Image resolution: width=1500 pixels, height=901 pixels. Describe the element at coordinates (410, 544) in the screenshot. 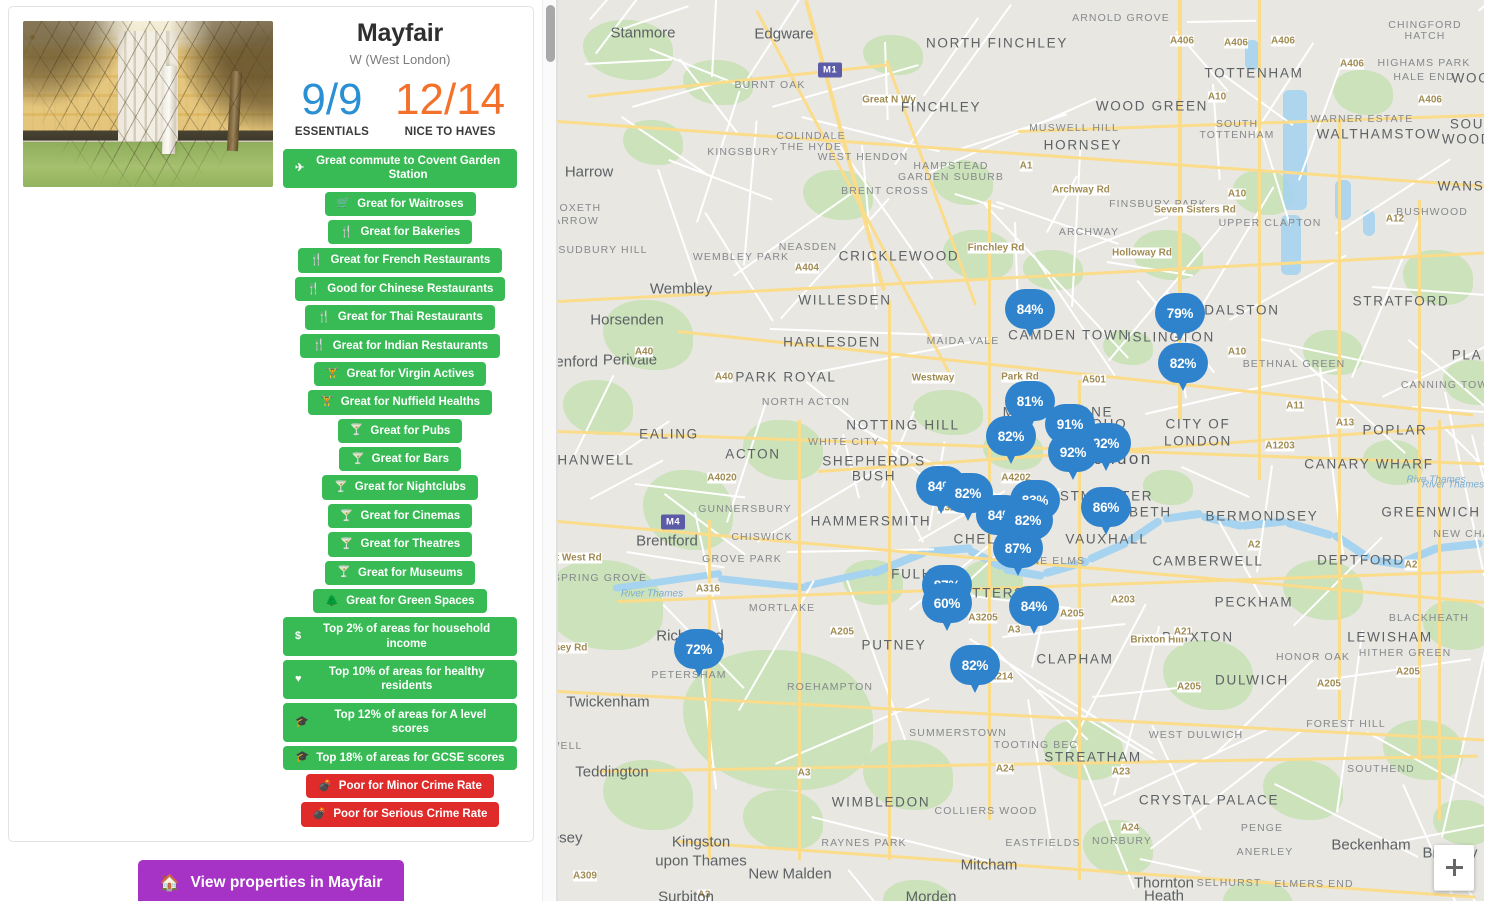

I see `area-badge-label: Great for Theatres` at that location.